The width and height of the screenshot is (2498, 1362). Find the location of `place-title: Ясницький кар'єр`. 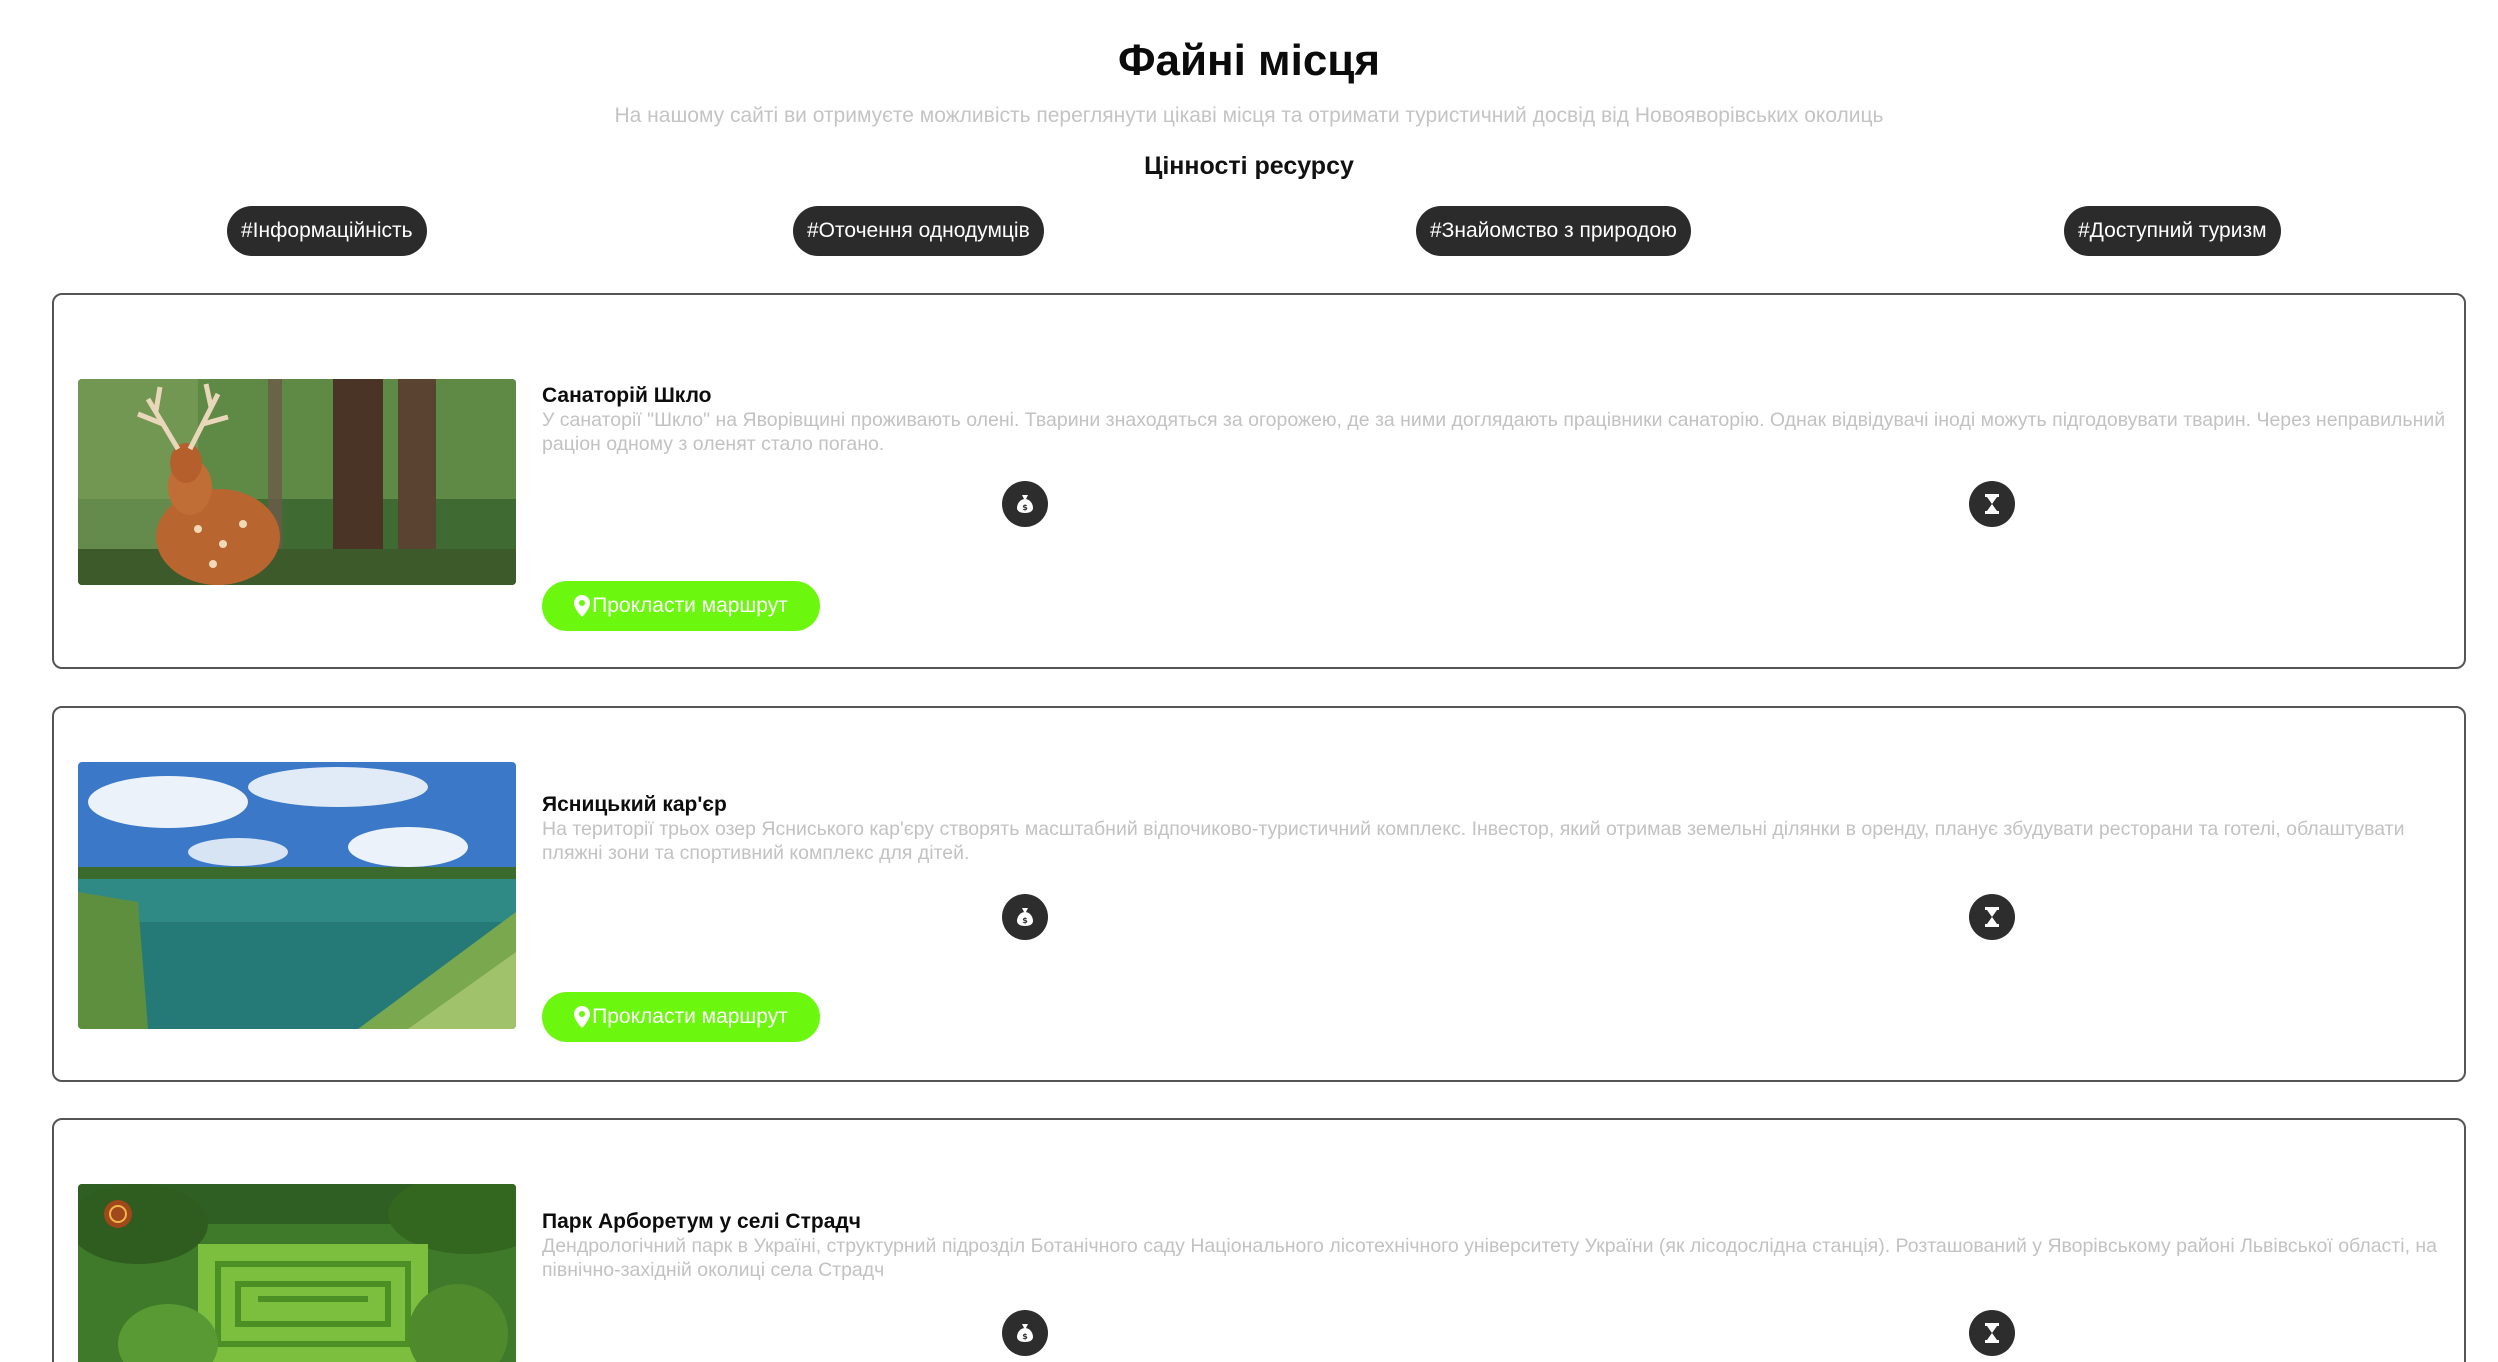

place-title: Ясницький кар'єр is located at coordinates (634, 804).